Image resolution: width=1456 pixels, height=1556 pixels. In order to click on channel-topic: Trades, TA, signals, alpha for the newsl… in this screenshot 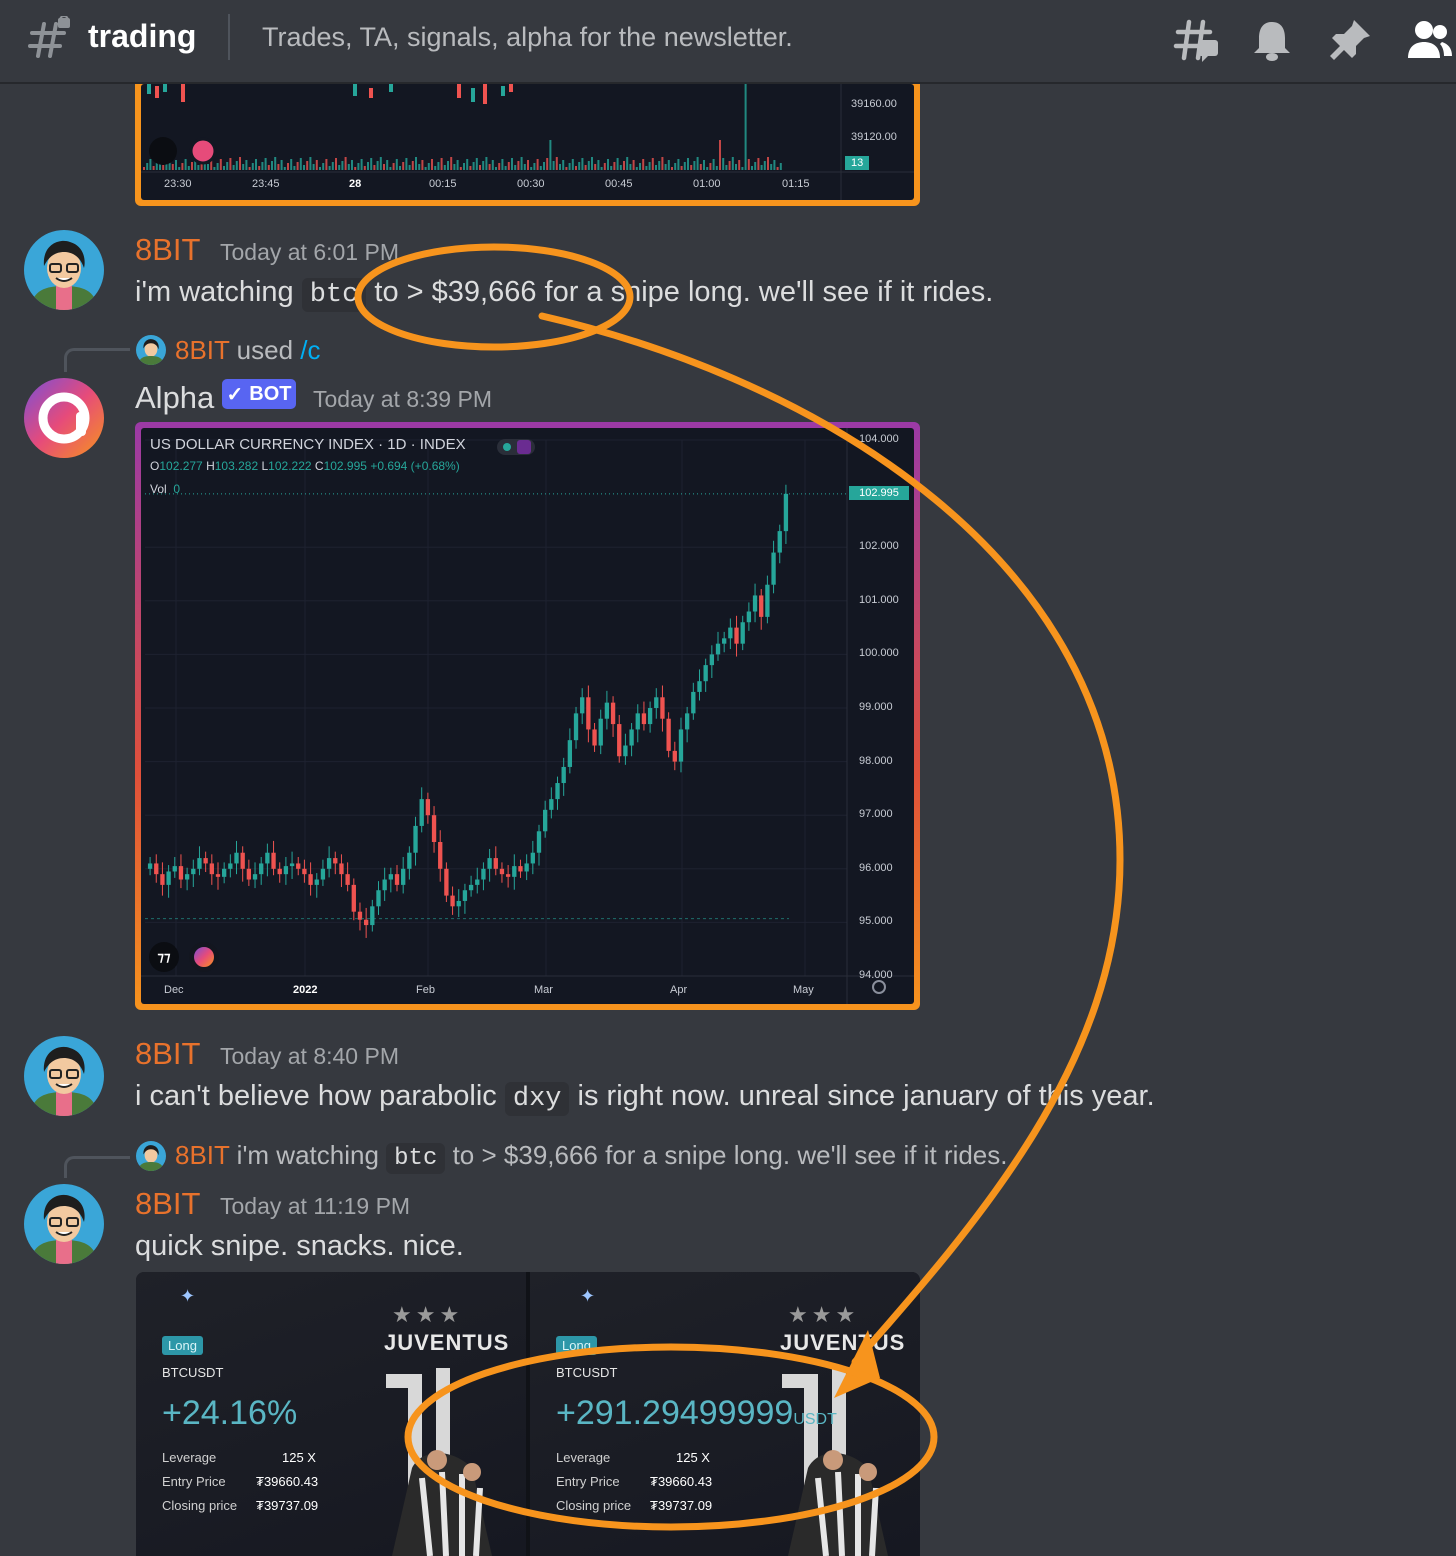, I will do `click(527, 37)`.